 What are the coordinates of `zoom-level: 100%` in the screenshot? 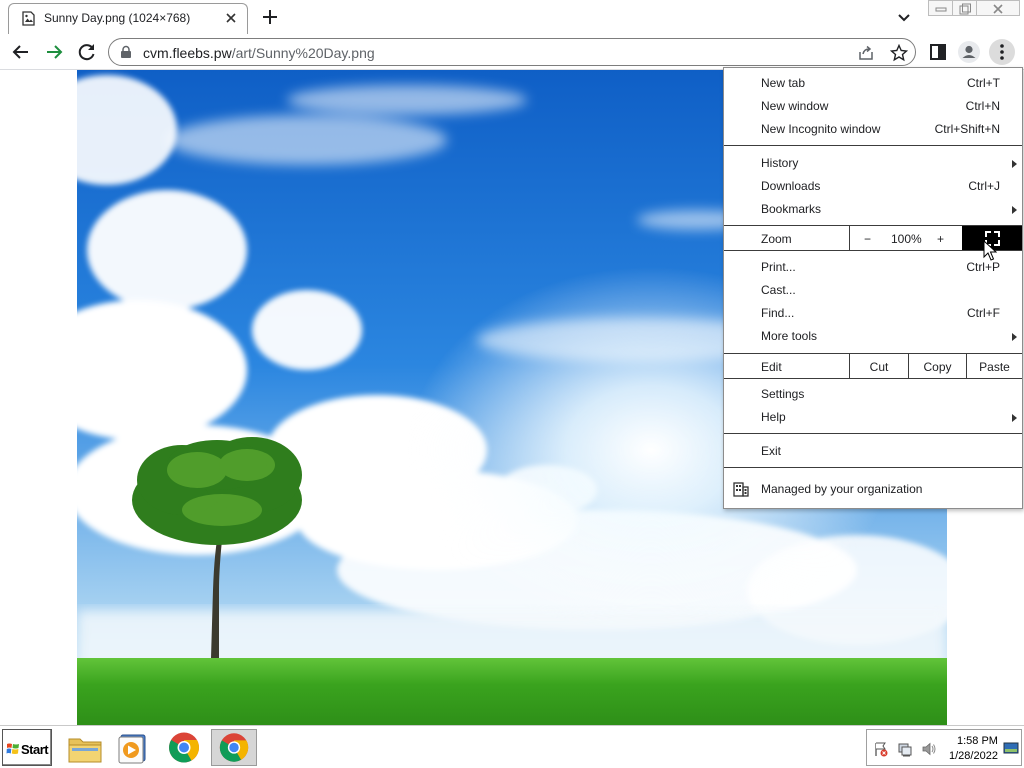 It's located at (906, 239).